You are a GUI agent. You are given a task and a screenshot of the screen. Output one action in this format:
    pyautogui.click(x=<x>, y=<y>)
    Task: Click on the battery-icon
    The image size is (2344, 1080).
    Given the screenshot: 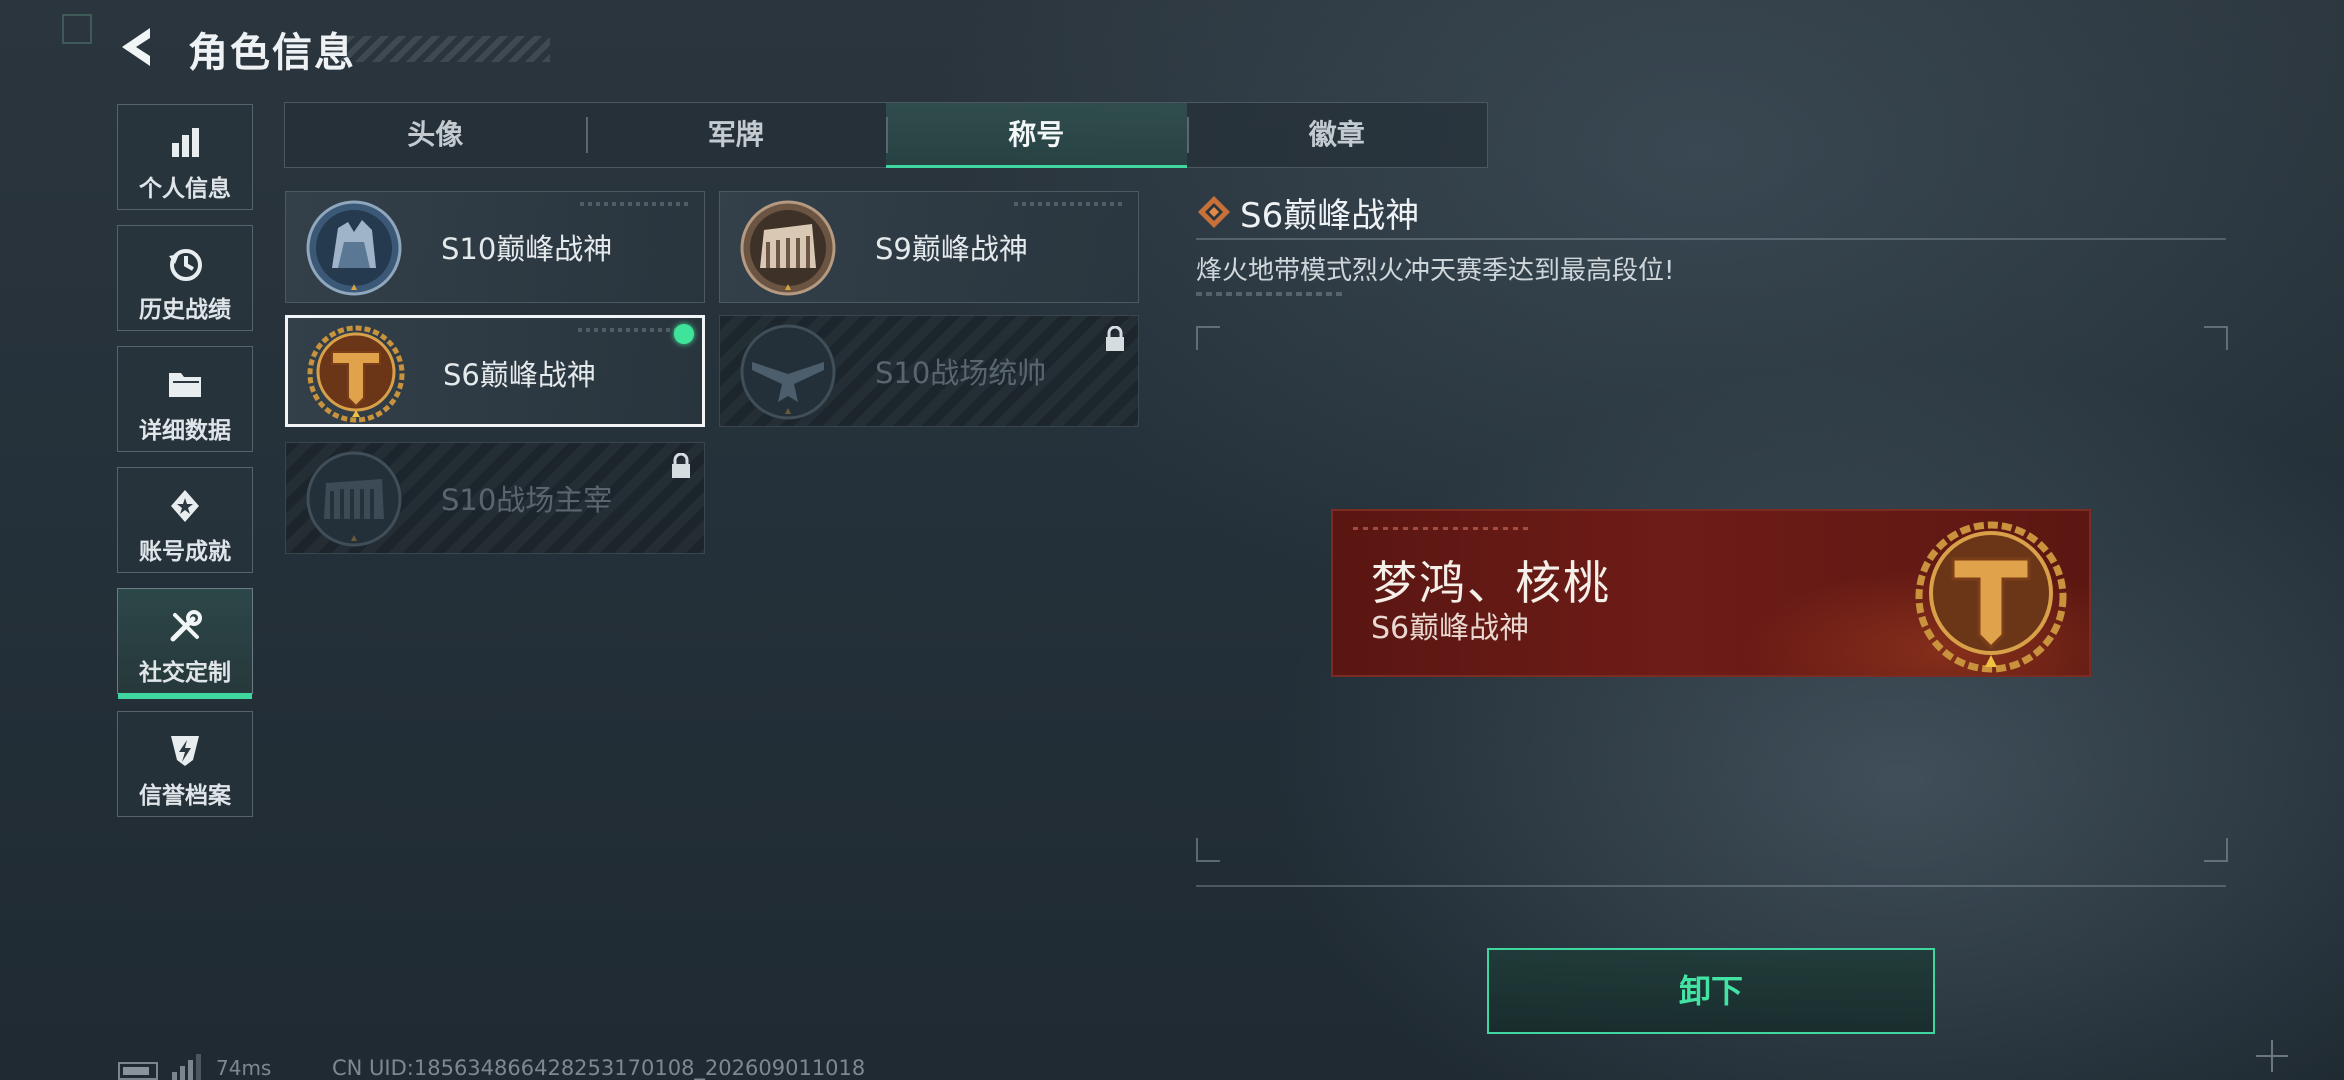 What is the action you would take?
    pyautogui.click(x=138, y=1071)
    